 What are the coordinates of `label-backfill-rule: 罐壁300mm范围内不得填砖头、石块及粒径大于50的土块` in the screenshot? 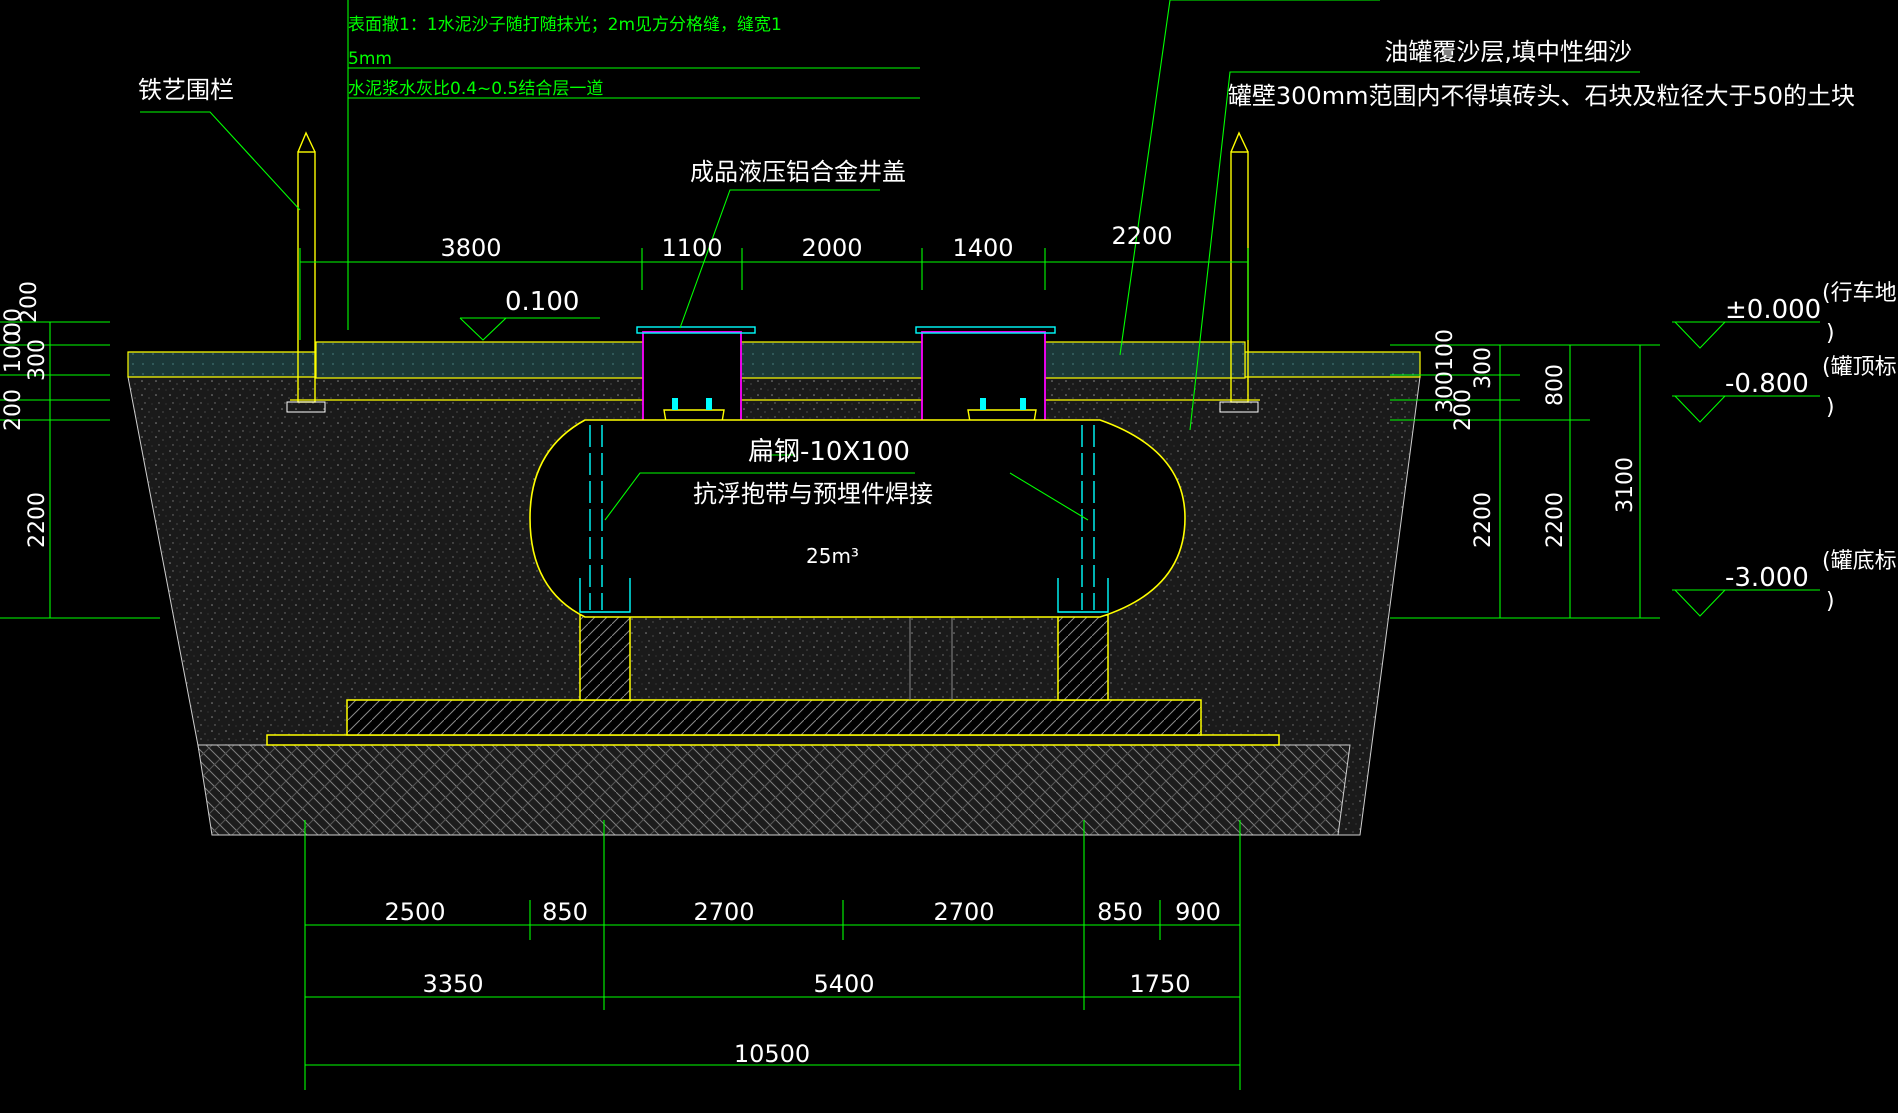 It's located at (1541, 96).